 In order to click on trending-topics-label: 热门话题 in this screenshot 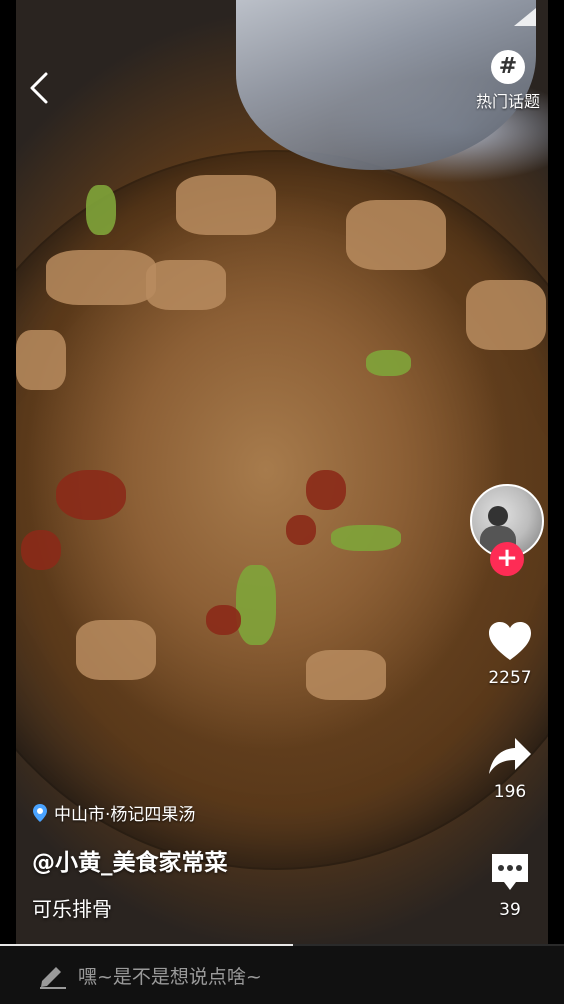, I will do `click(507, 101)`.